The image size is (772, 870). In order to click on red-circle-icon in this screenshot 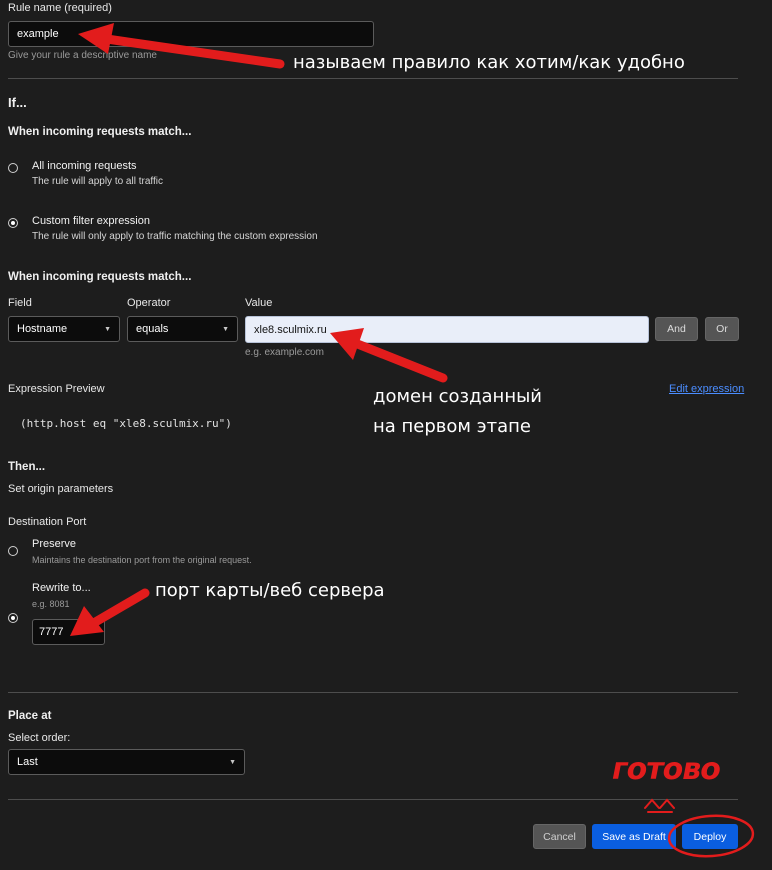, I will do `click(711, 836)`.